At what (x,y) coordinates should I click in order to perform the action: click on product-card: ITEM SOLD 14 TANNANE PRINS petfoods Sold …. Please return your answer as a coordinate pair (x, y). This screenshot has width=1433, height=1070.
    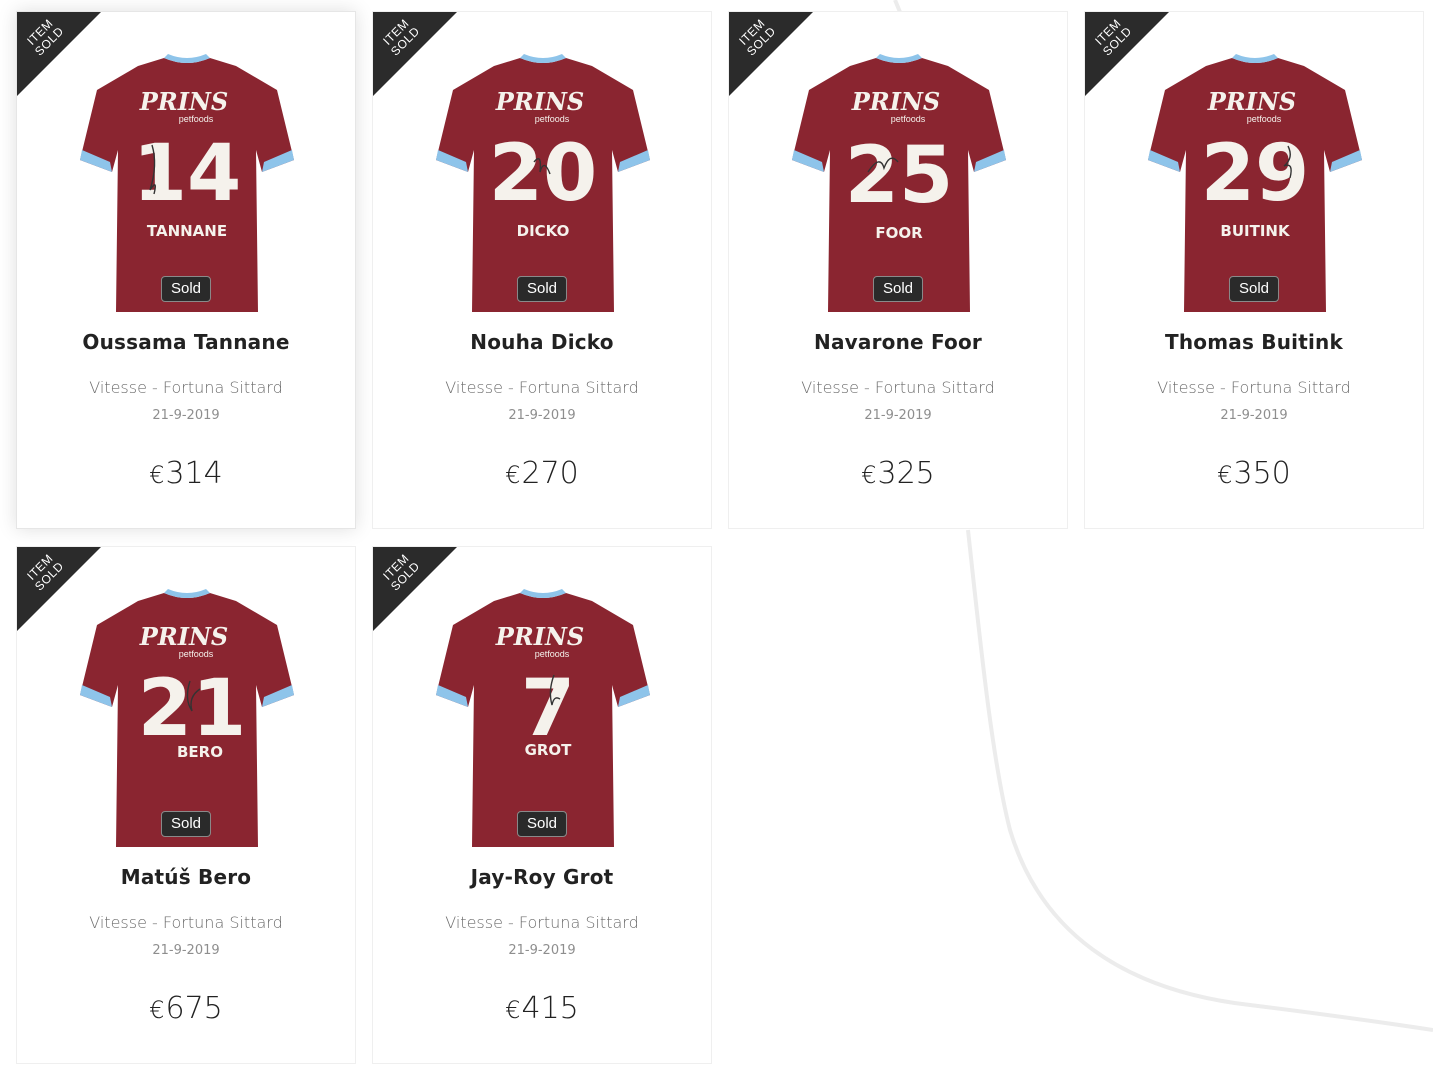
    Looking at the image, I should click on (186, 270).